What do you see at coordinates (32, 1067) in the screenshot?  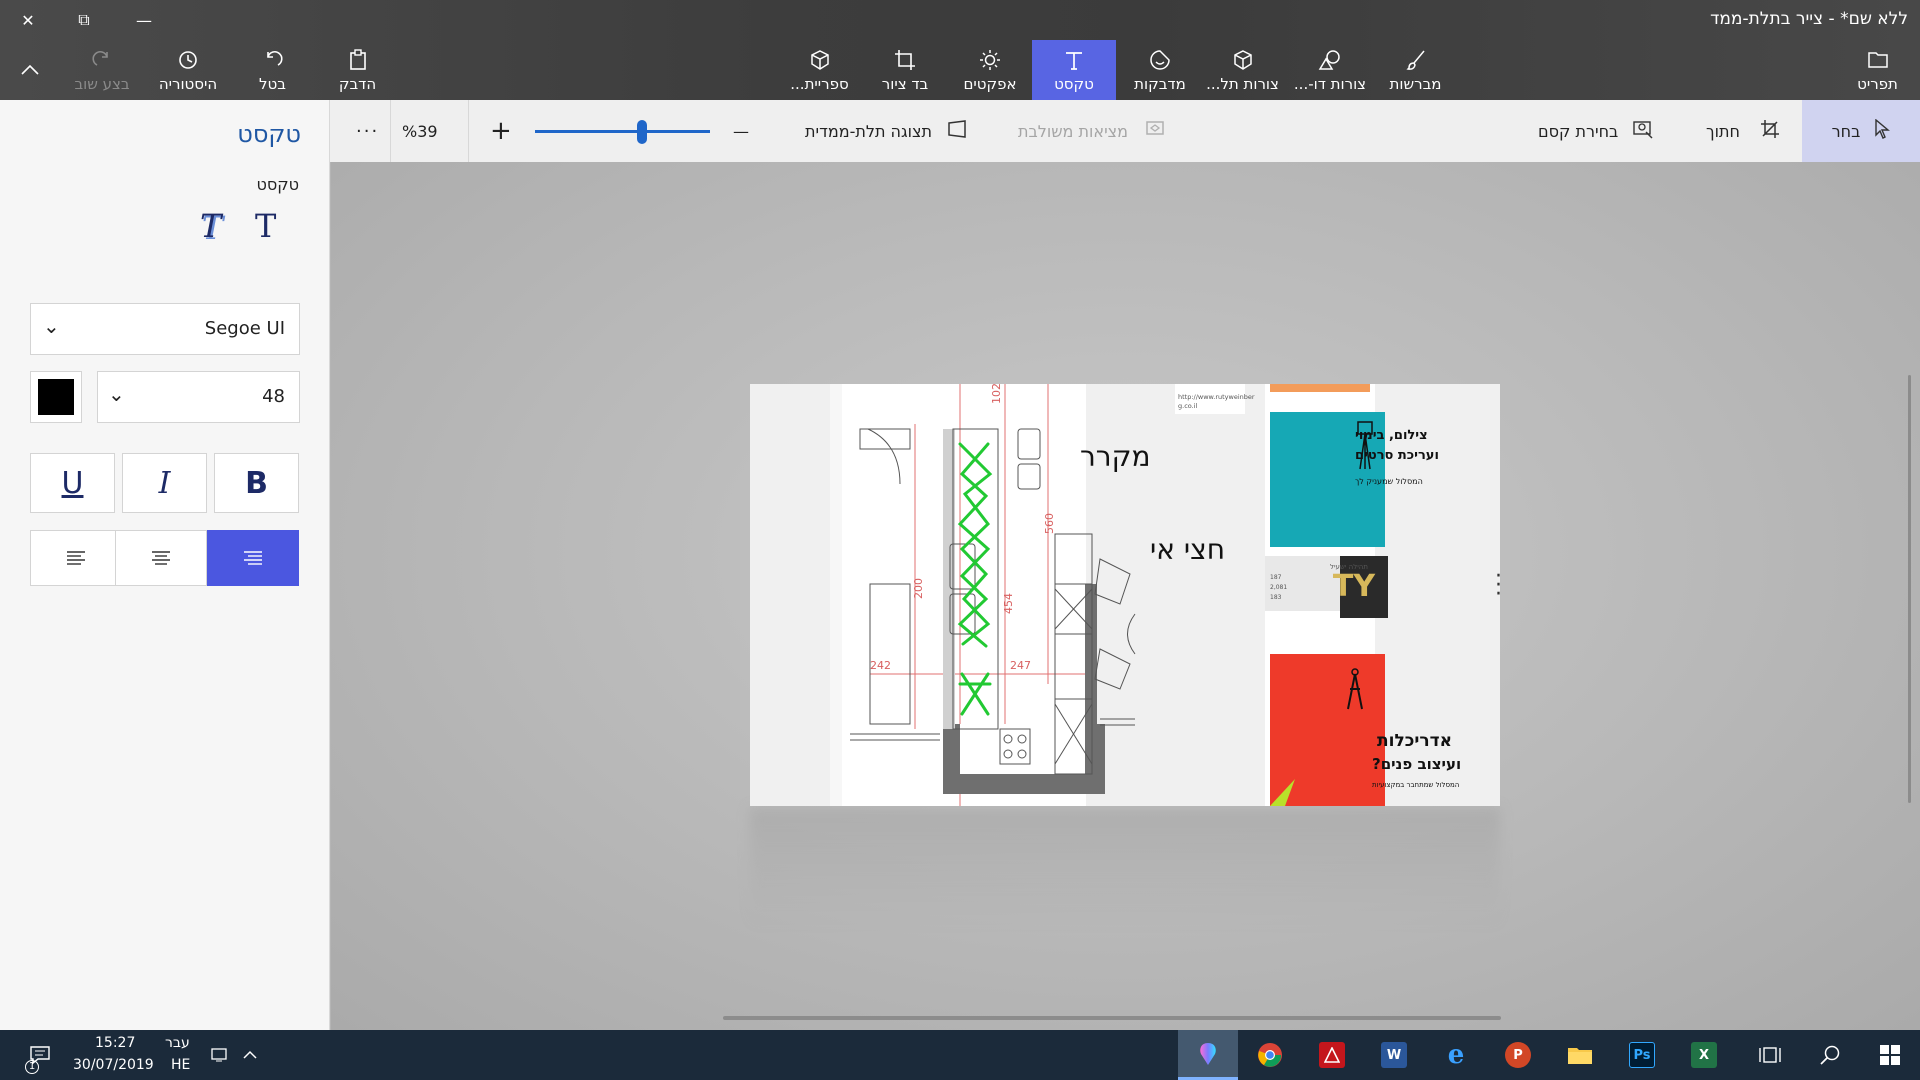 I see `notification-count: 1` at bounding box center [32, 1067].